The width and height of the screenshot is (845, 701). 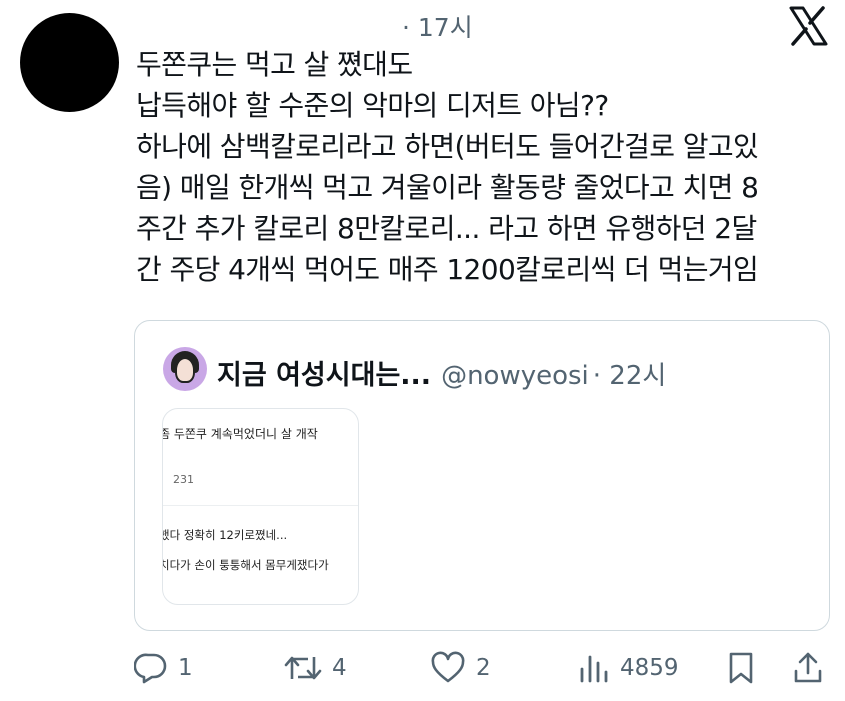 What do you see at coordinates (649, 668) in the screenshot?
I see `views-count: 4859` at bounding box center [649, 668].